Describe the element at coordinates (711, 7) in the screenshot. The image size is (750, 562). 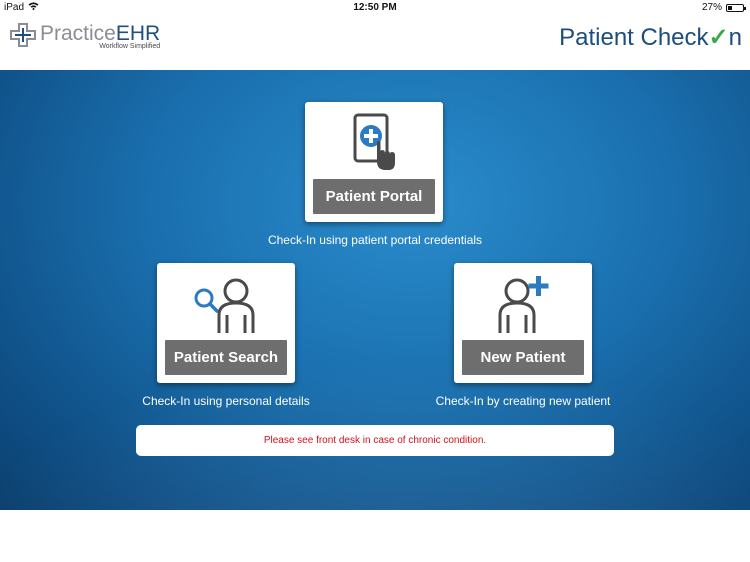
I see `battery-percent: 27%` at that location.